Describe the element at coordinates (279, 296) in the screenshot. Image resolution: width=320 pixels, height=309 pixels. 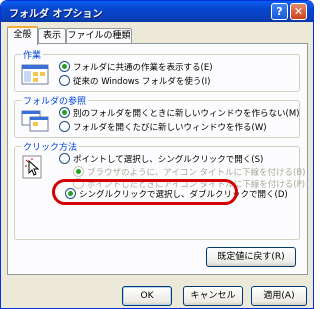
I see `apply-button: 適用(A)` at that location.